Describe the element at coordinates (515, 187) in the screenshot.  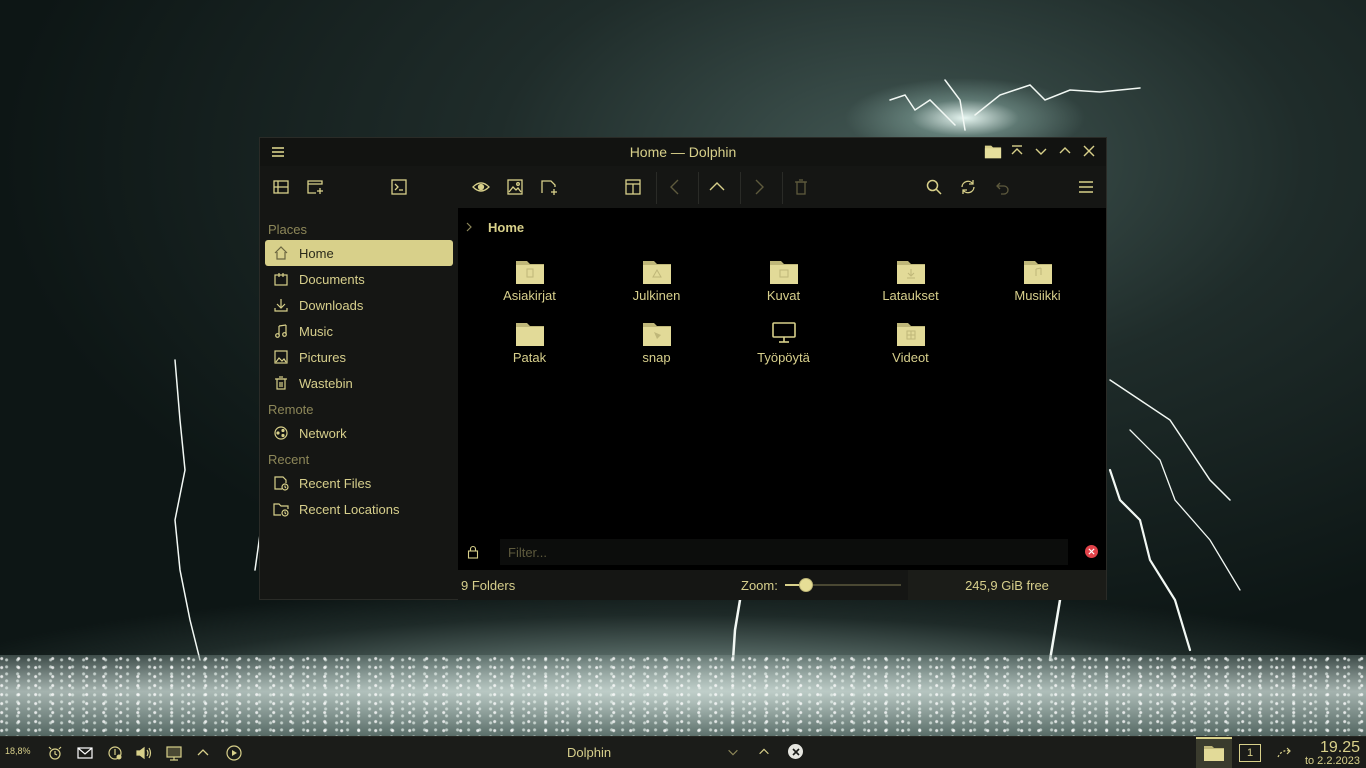
I see `image-icon` at that location.